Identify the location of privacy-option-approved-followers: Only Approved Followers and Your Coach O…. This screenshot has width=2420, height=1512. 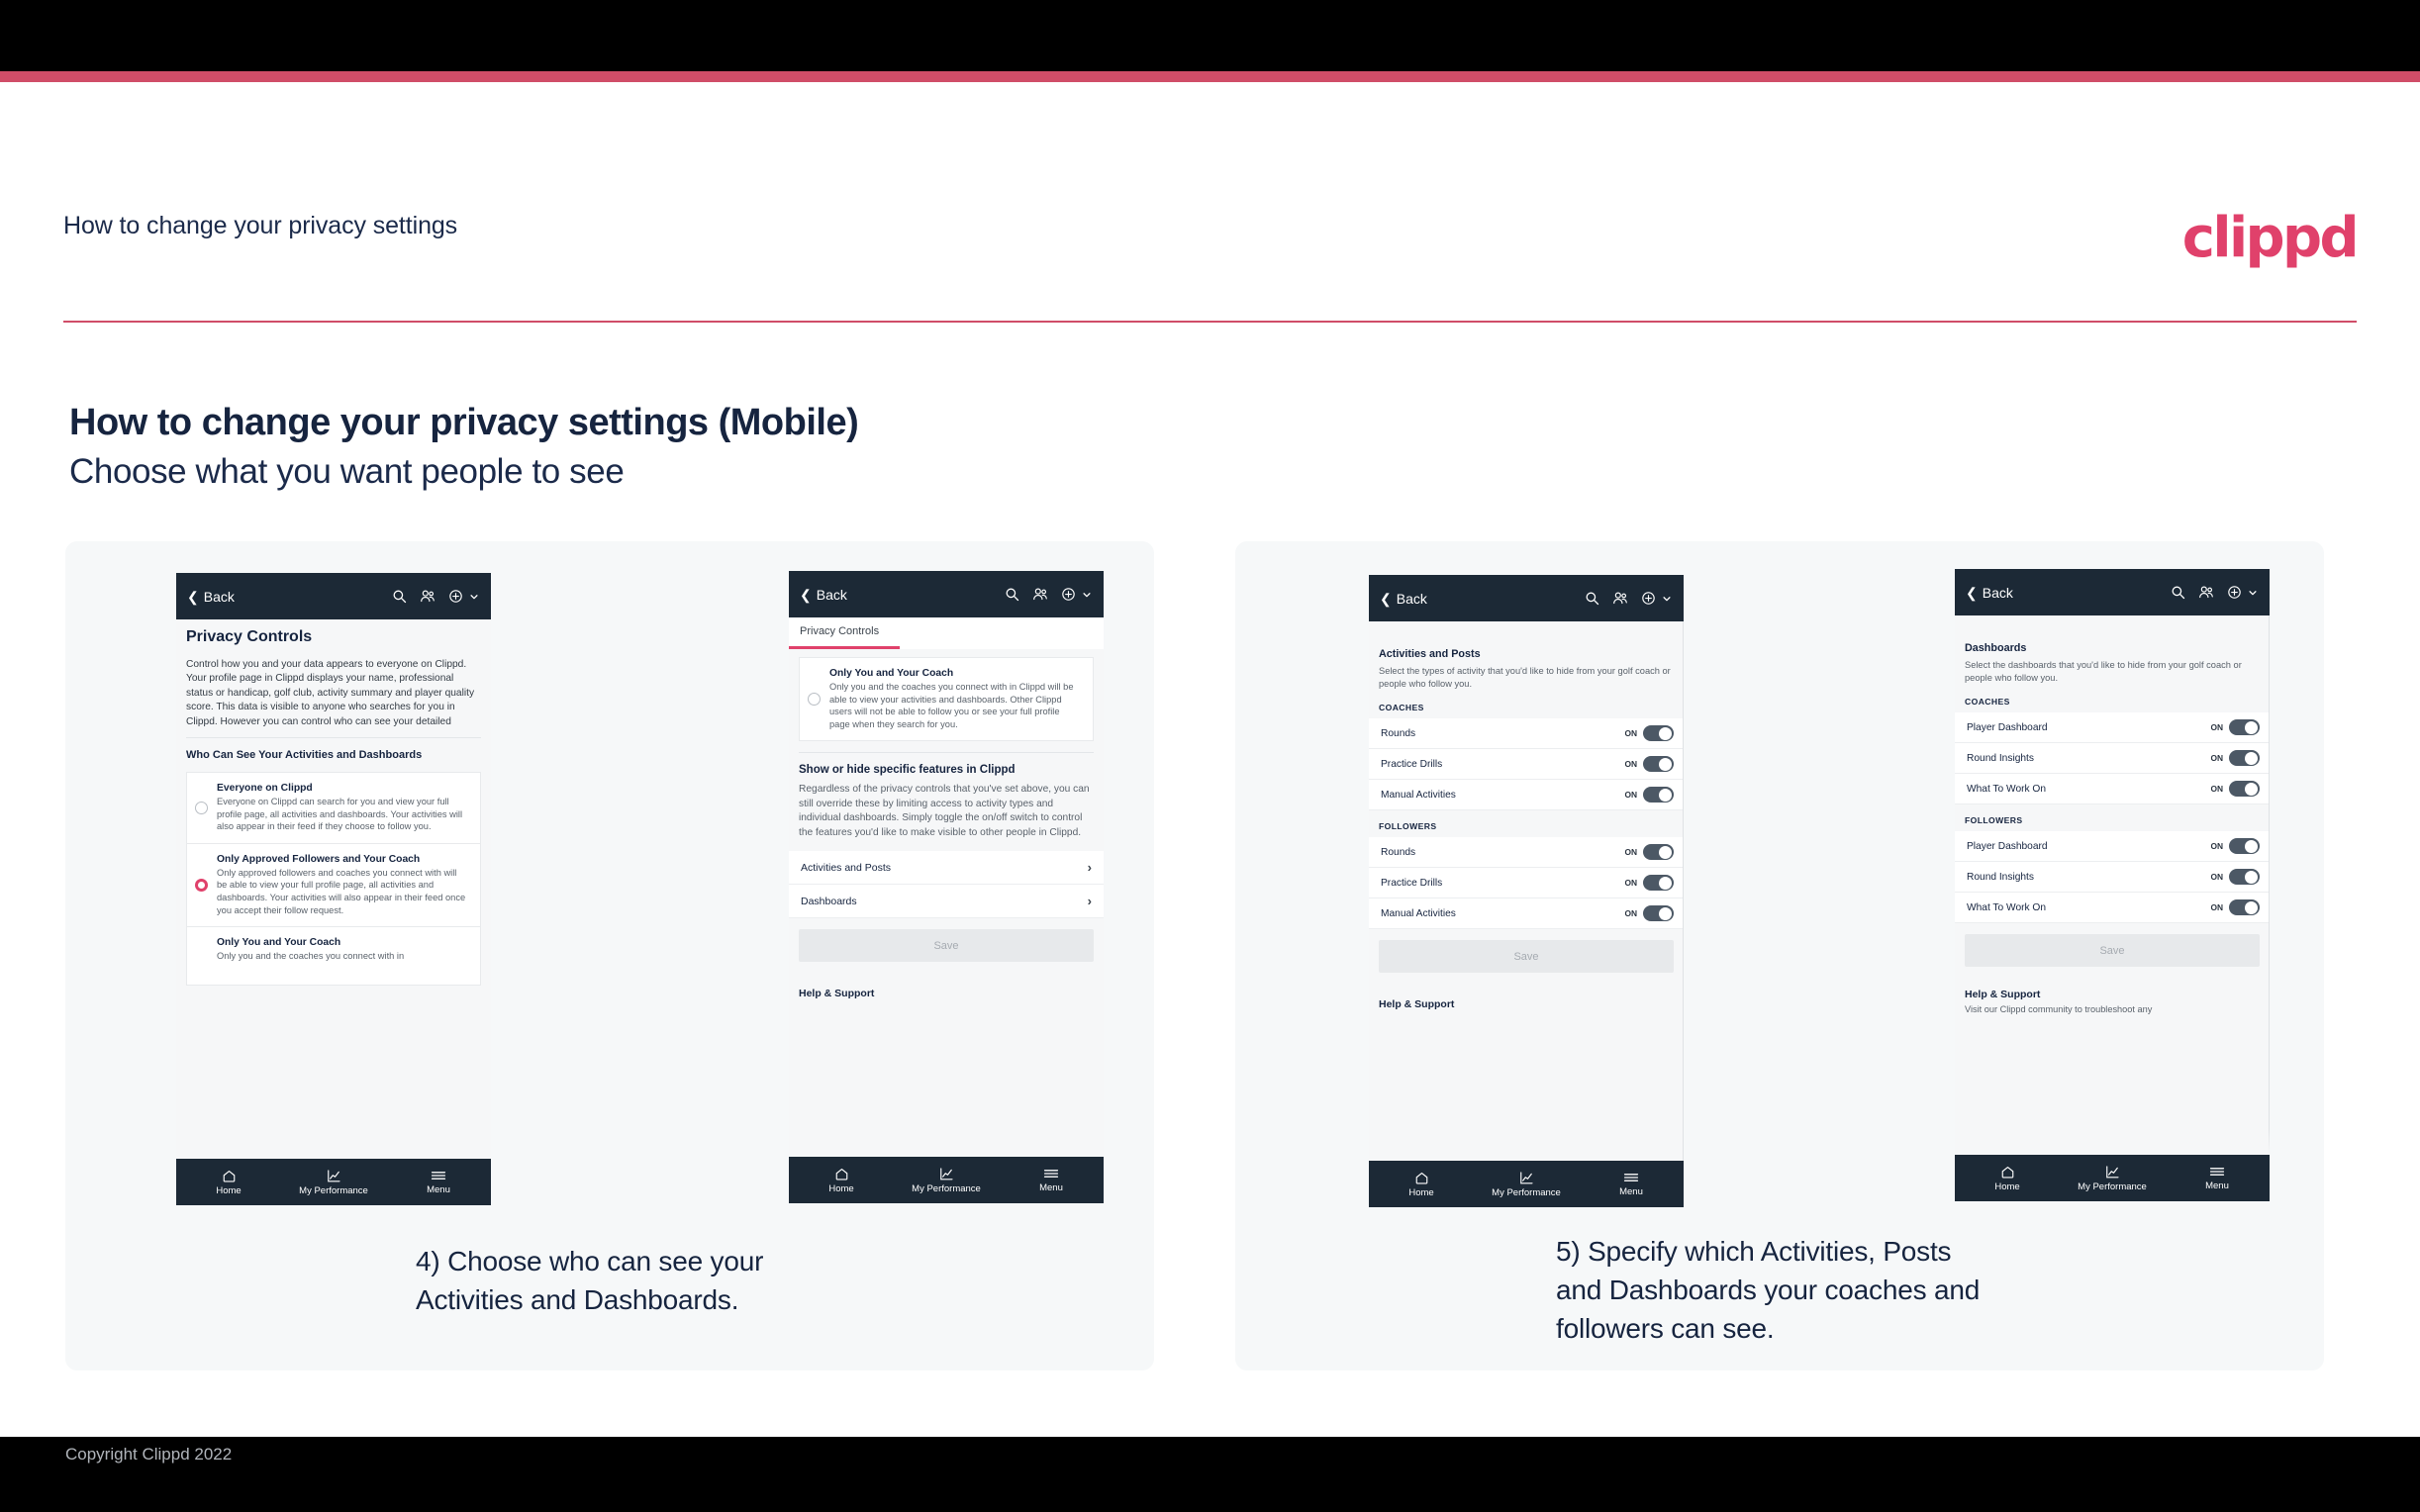
(333, 885).